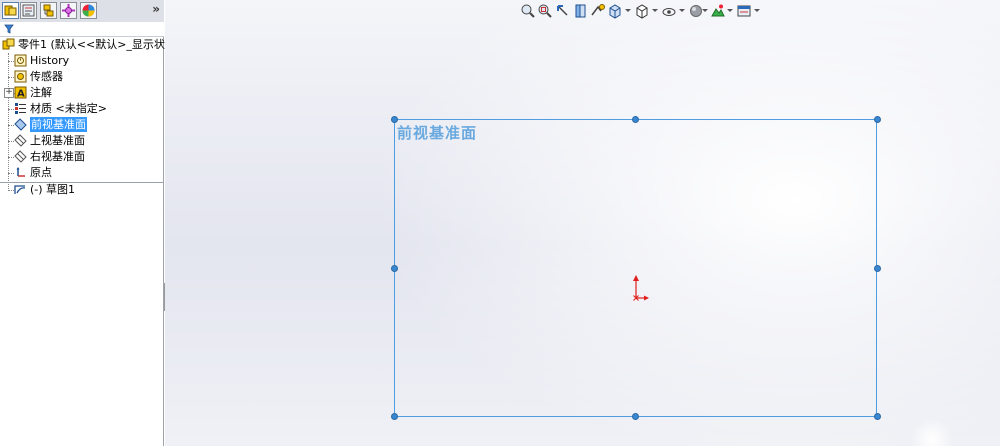  I want to click on configuration-manager-tab, so click(48, 10).